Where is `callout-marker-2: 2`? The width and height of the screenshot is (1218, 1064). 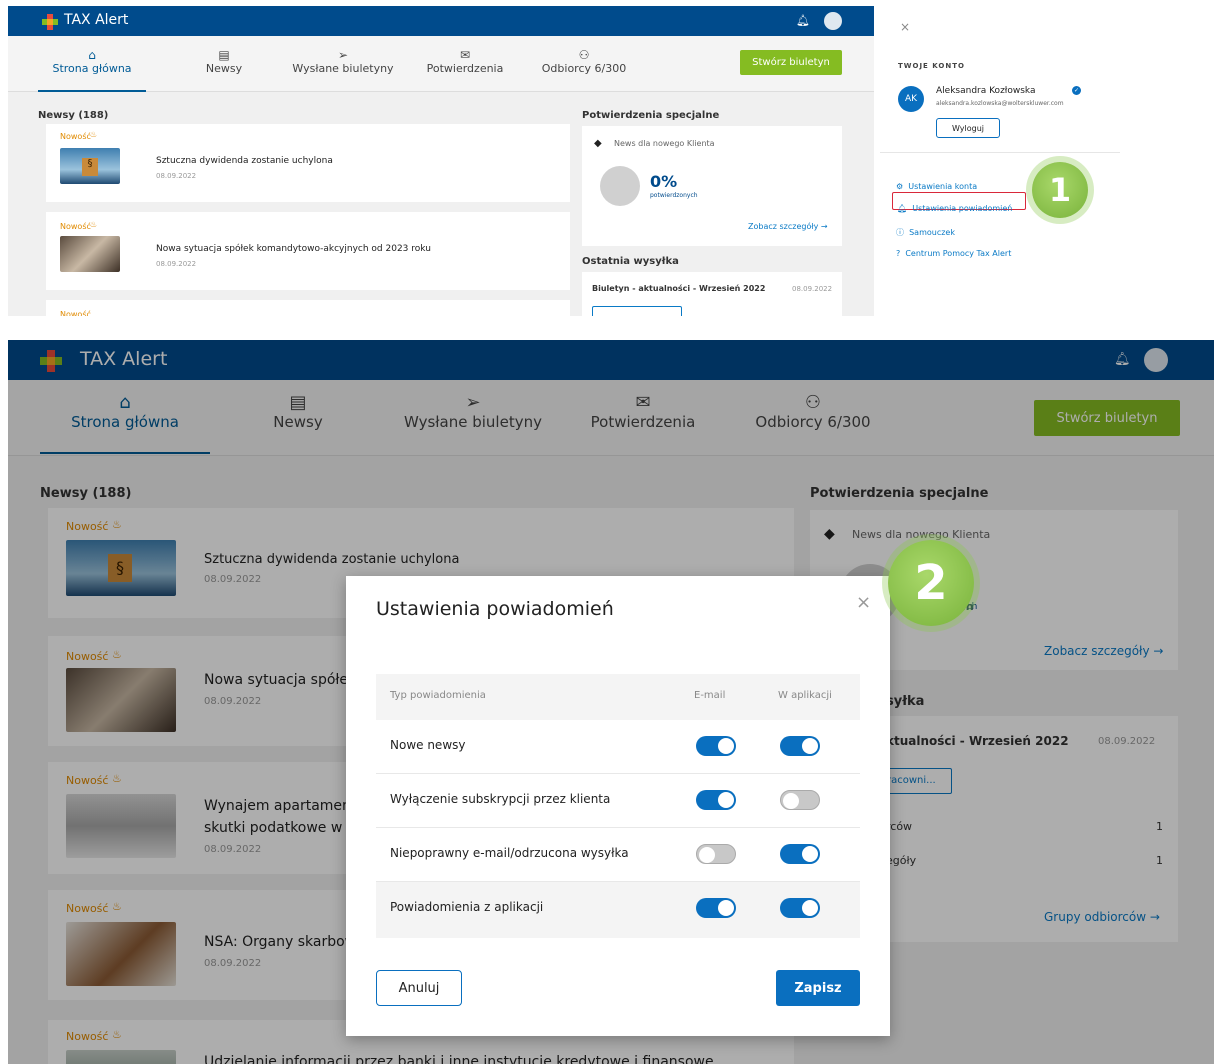 callout-marker-2: 2 is located at coordinates (931, 583).